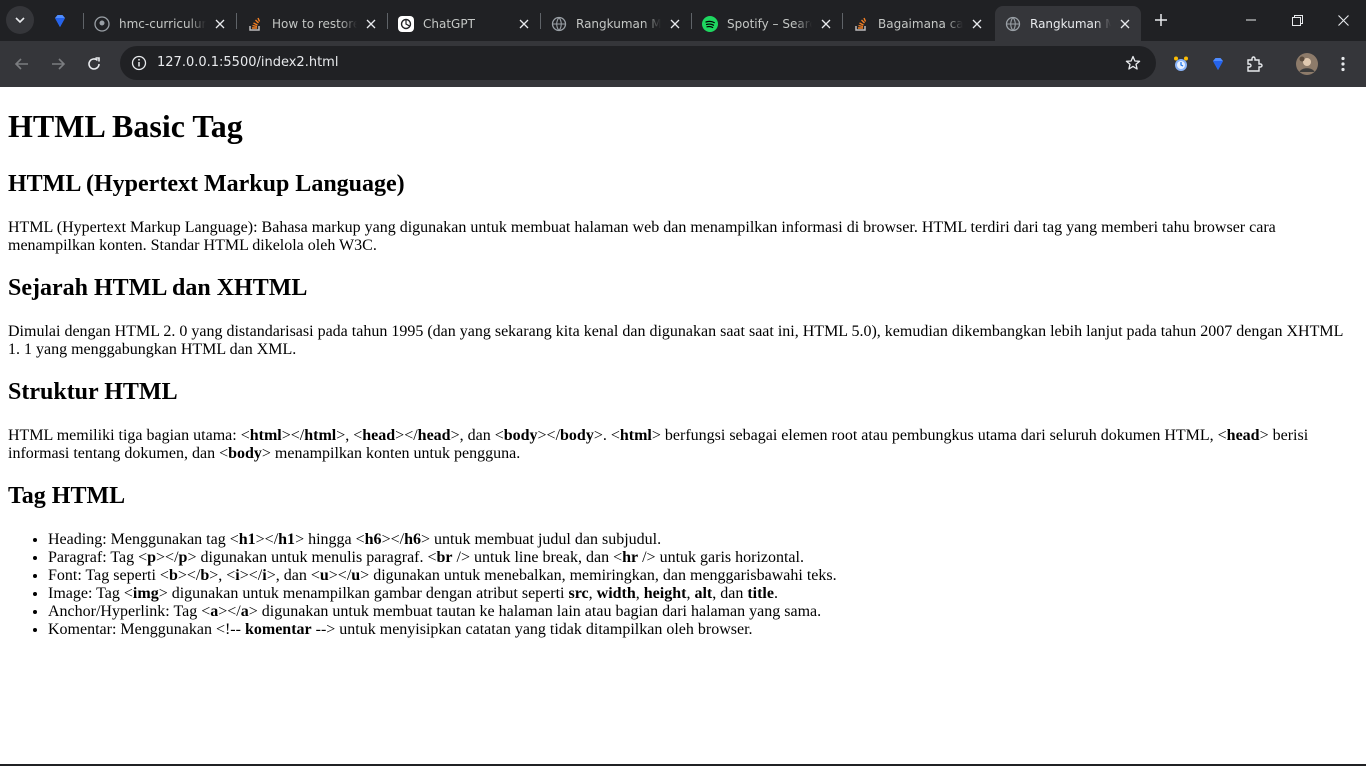 This screenshot has width=1366, height=768. What do you see at coordinates (683, 765) in the screenshot?
I see `taskbar-edge` at bounding box center [683, 765].